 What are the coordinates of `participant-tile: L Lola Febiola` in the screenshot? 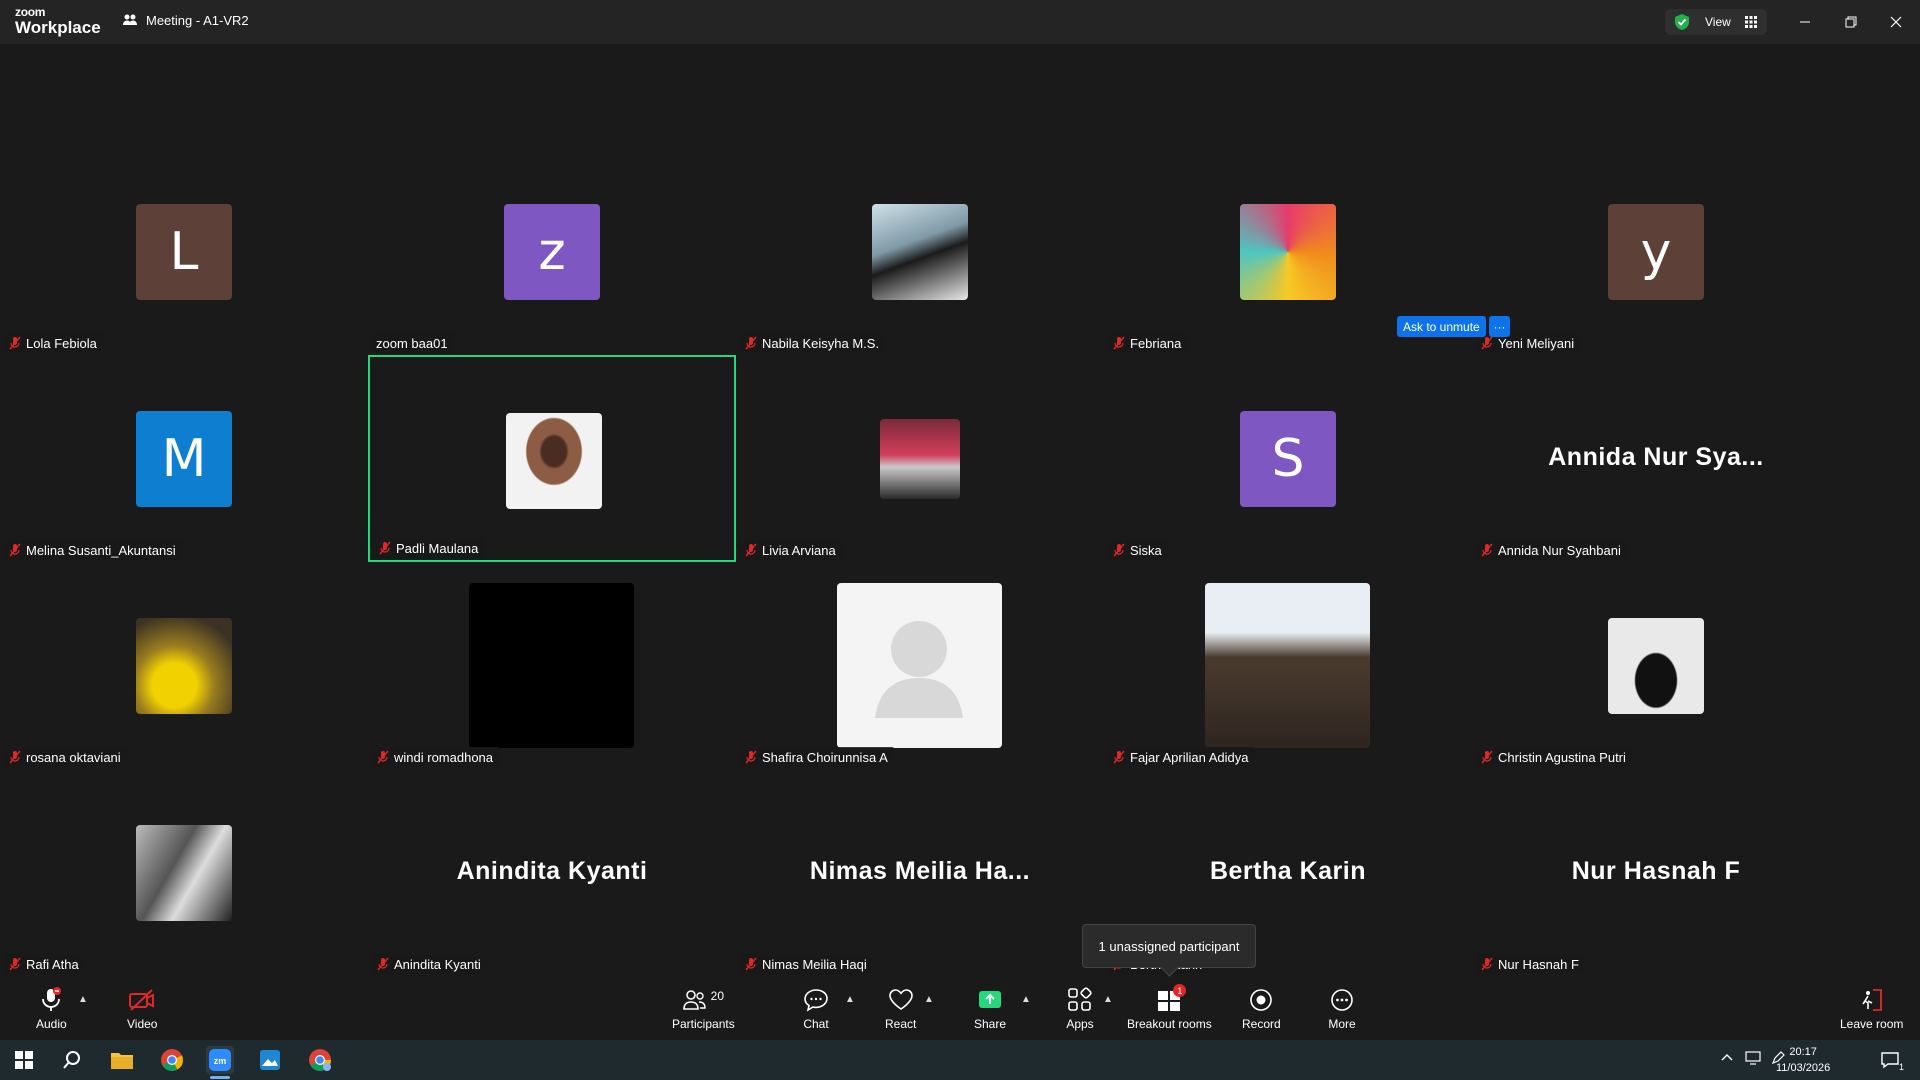 It's located at (184, 251).